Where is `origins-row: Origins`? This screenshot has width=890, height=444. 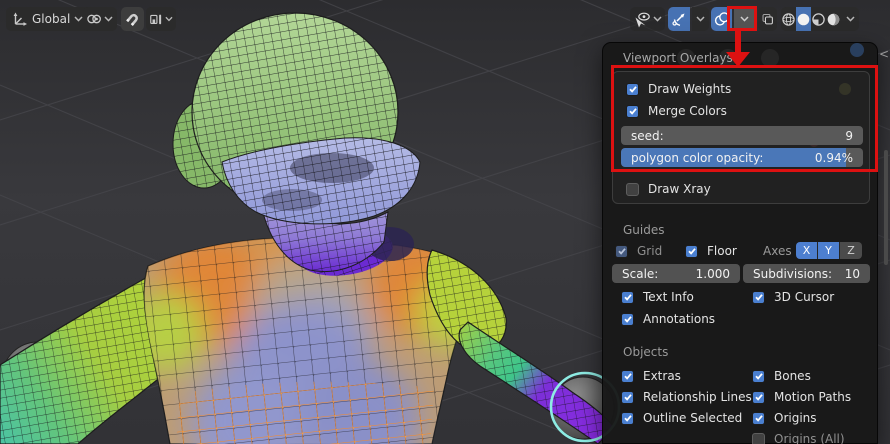
origins-row: Origins is located at coordinates (784, 418).